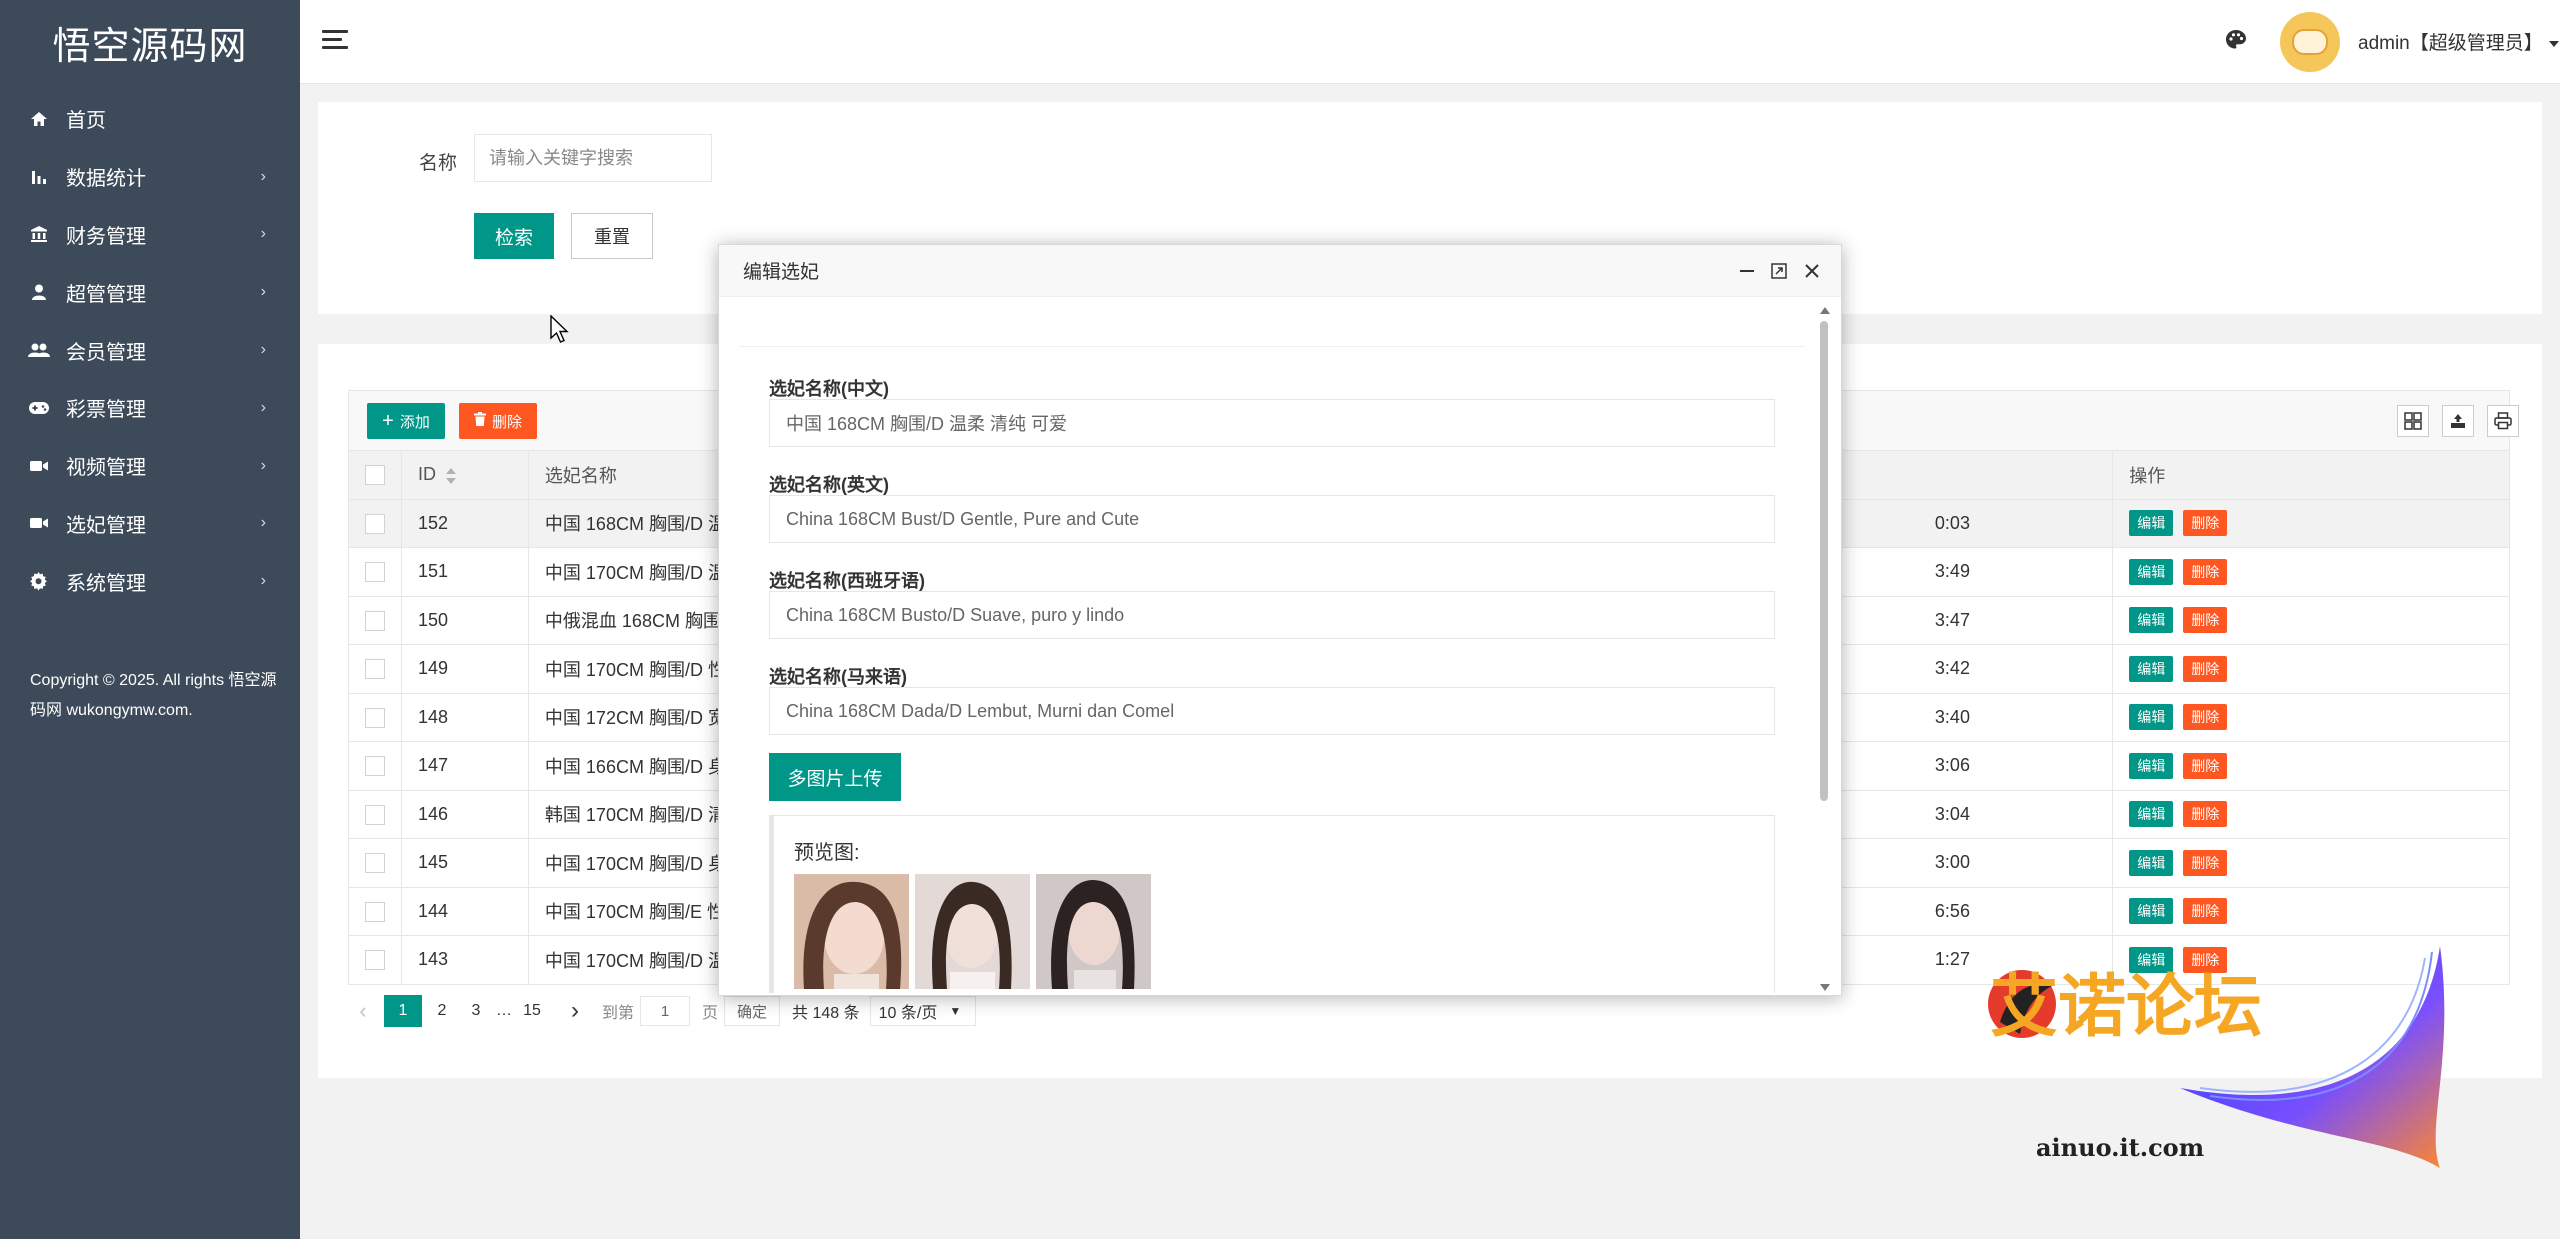  I want to click on pagination: ‹ 1 2 3 … 15 › 到第 1 页 确定 共 148 条 10 条/页 ▼, so click(665, 1011).